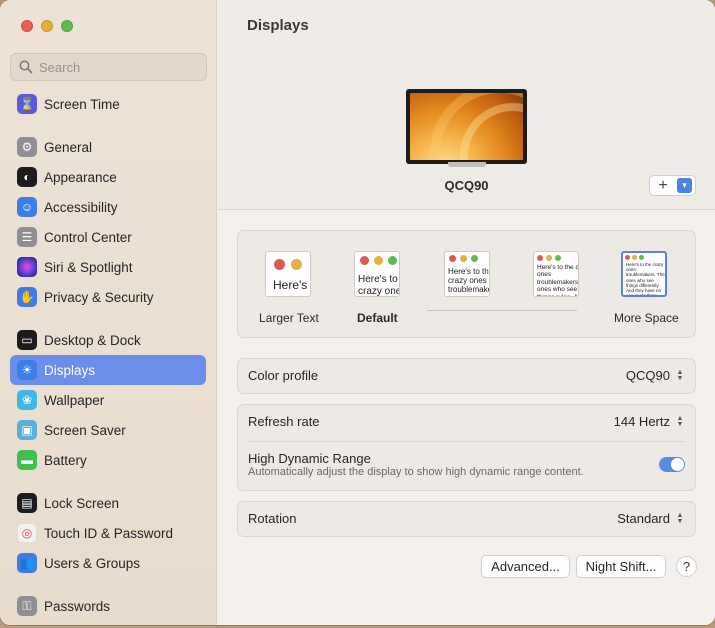 The image size is (715, 628). What do you see at coordinates (108, 370) in the screenshot?
I see `sidebar-item-displays: ☀ Displays` at bounding box center [108, 370].